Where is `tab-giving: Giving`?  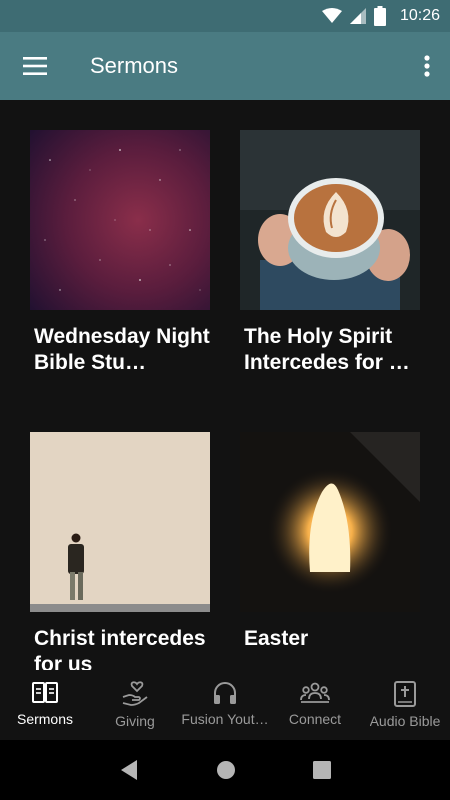
tab-giving: Giving is located at coordinates (135, 705).